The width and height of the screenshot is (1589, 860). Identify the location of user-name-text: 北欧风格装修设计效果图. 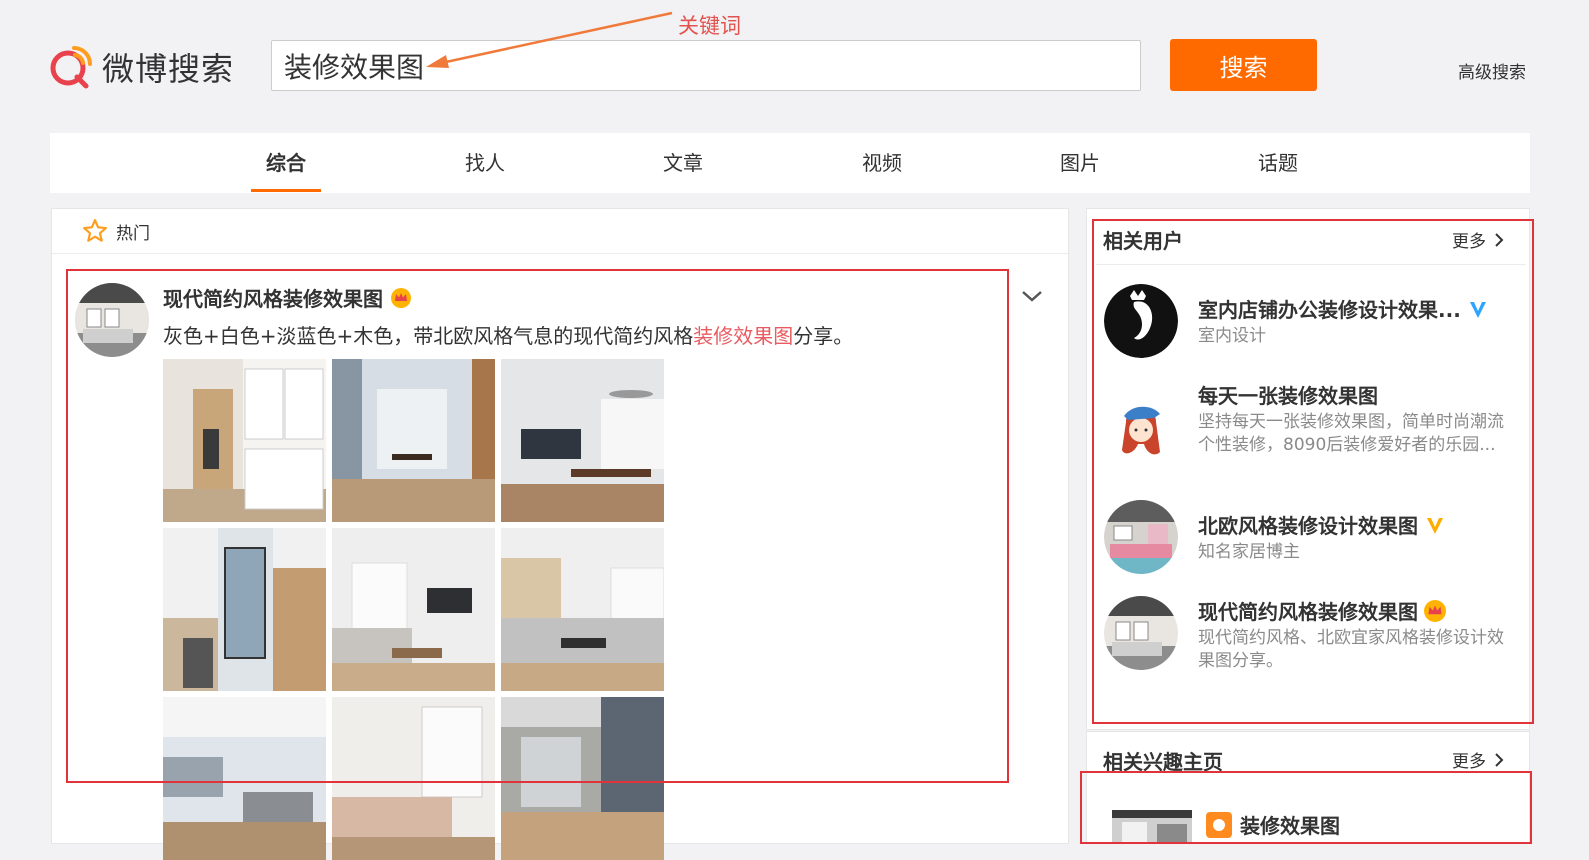
(1308, 526).